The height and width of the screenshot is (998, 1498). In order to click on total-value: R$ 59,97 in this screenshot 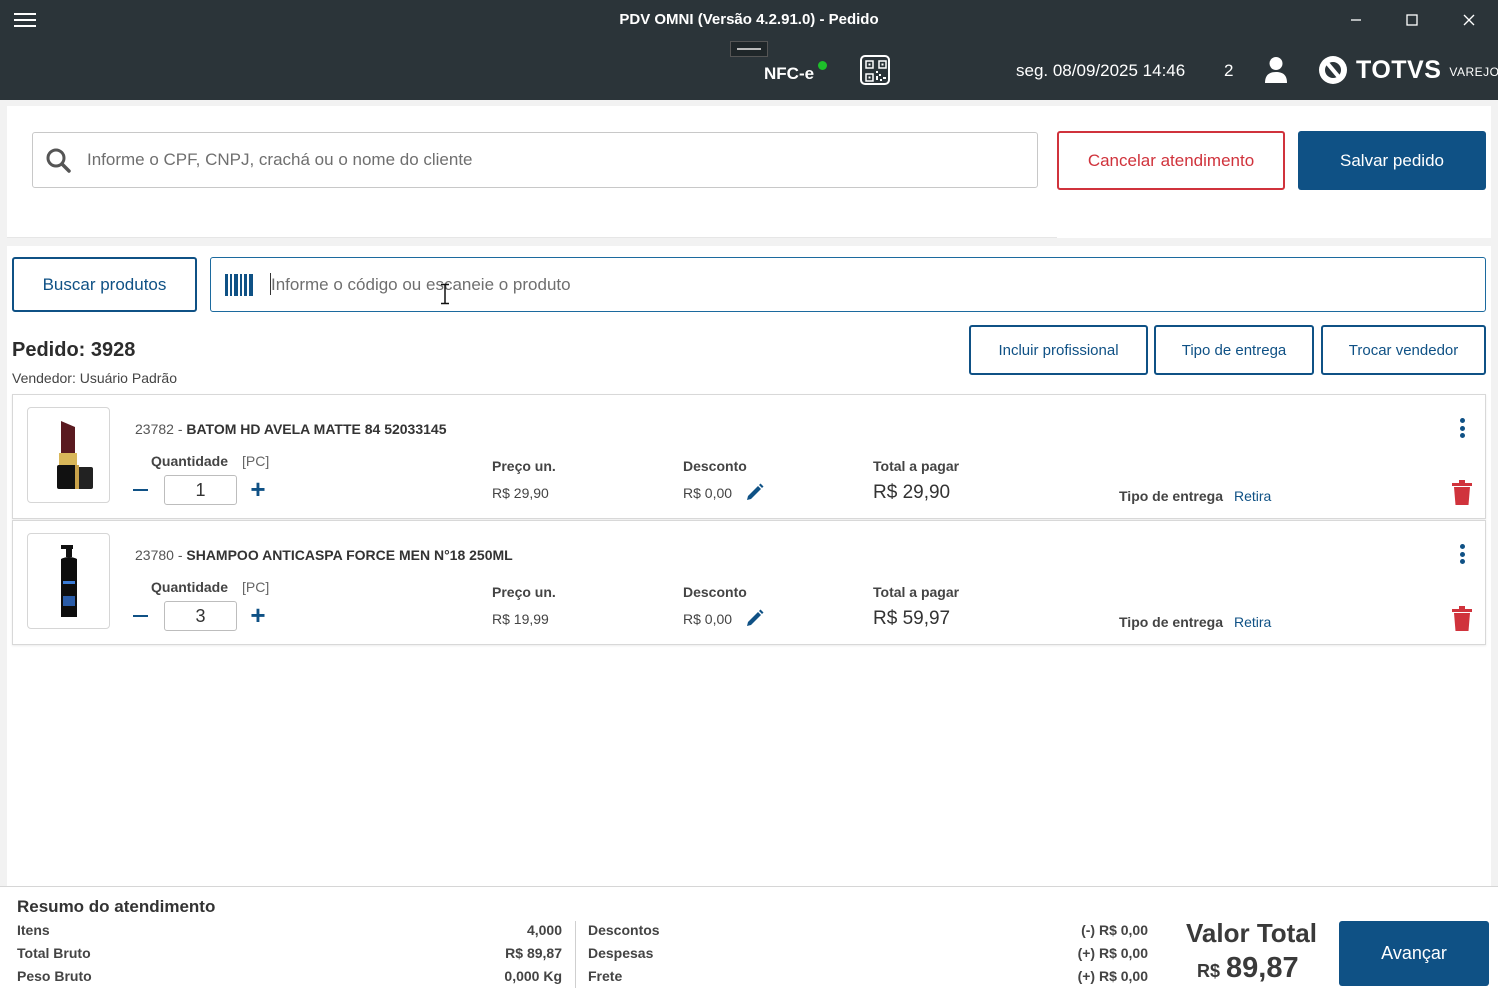, I will do `click(912, 618)`.